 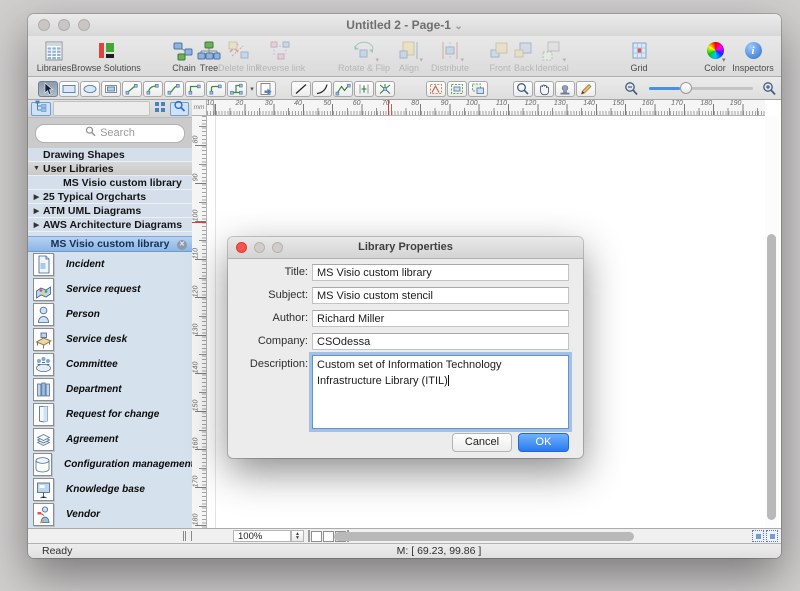 What do you see at coordinates (715, 55) in the screenshot?
I see `color-button: ▾ Color` at bounding box center [715, 55].